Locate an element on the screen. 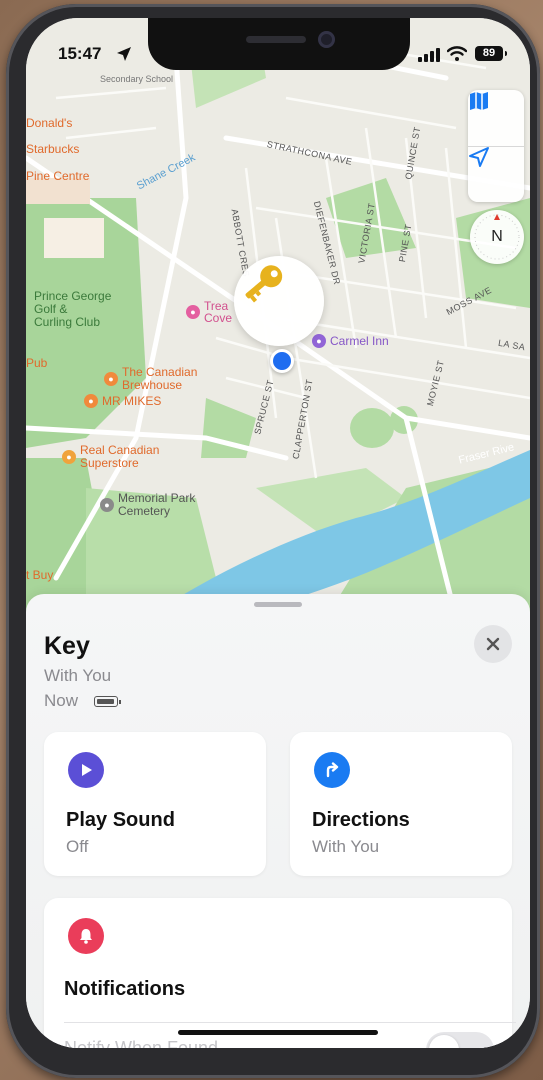 Image resolution: width=543 pixels, height=1080 pixels. directions-value: With You is located at coordinates (346, 846).